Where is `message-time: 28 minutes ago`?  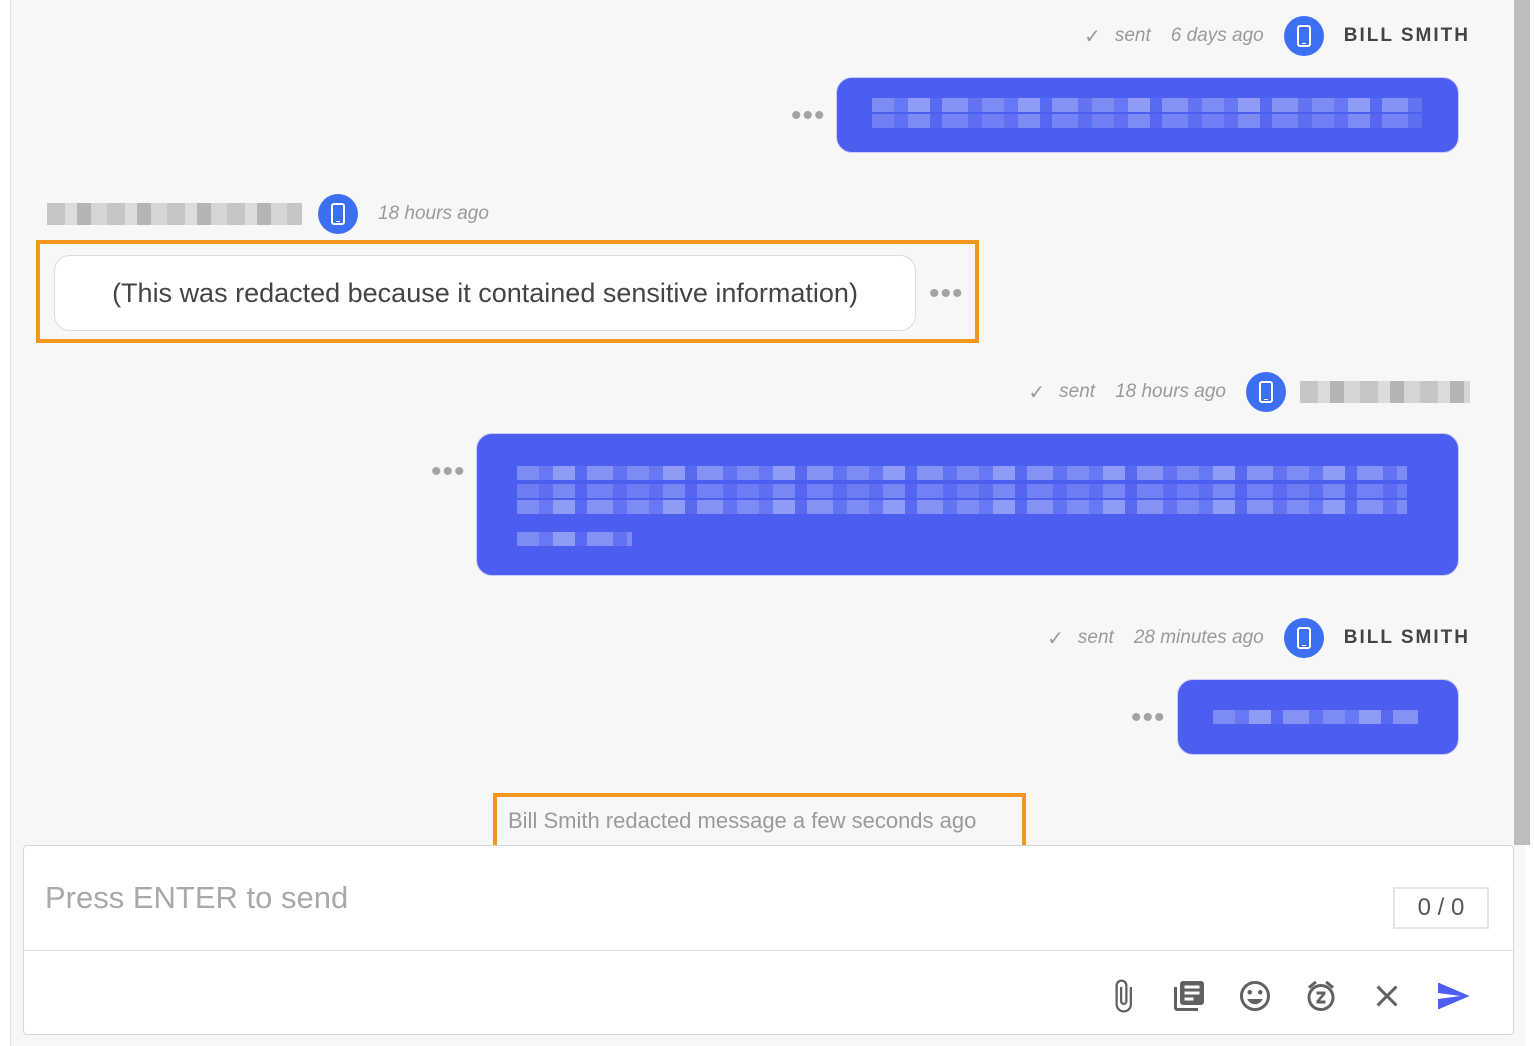
message-time: 28 minutes ago is located at coordinates (1198, 637).